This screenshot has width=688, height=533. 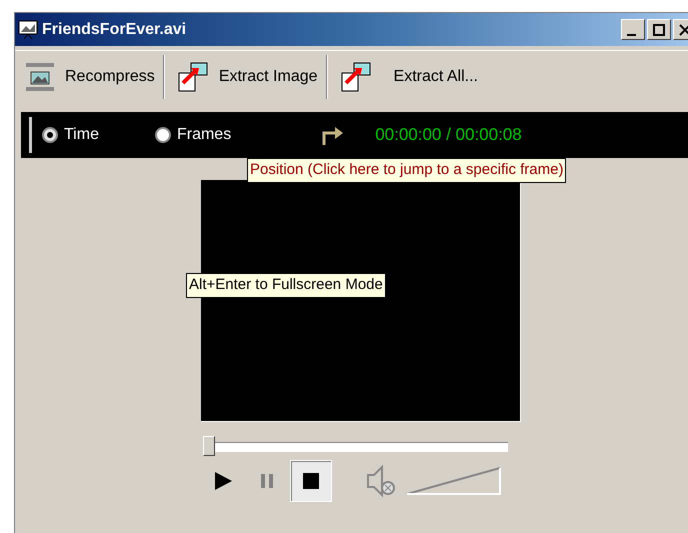 I want to click on window-title: FriendsForEver.avi, so click(x=114, y=30).